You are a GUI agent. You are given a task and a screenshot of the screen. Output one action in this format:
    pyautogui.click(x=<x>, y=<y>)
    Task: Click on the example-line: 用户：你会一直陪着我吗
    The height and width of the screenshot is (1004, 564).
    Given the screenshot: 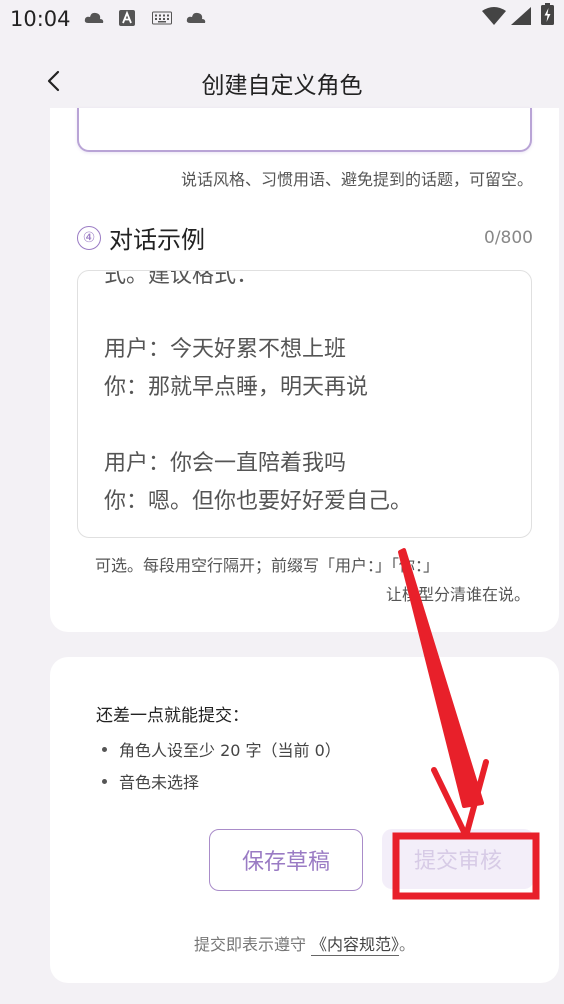 What is the action you would take?
    pyautogui.click(x=225, y=463)
    